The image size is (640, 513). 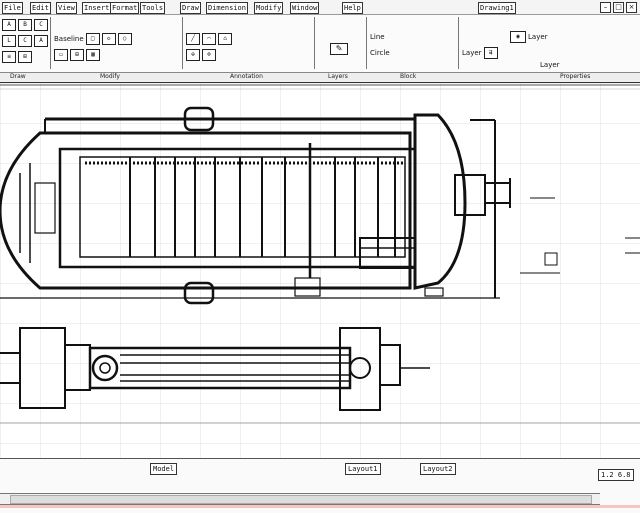 I want to click on ribbon-group-draw: A B C L C A ≡ ⊞, so click(x=25, y=43).